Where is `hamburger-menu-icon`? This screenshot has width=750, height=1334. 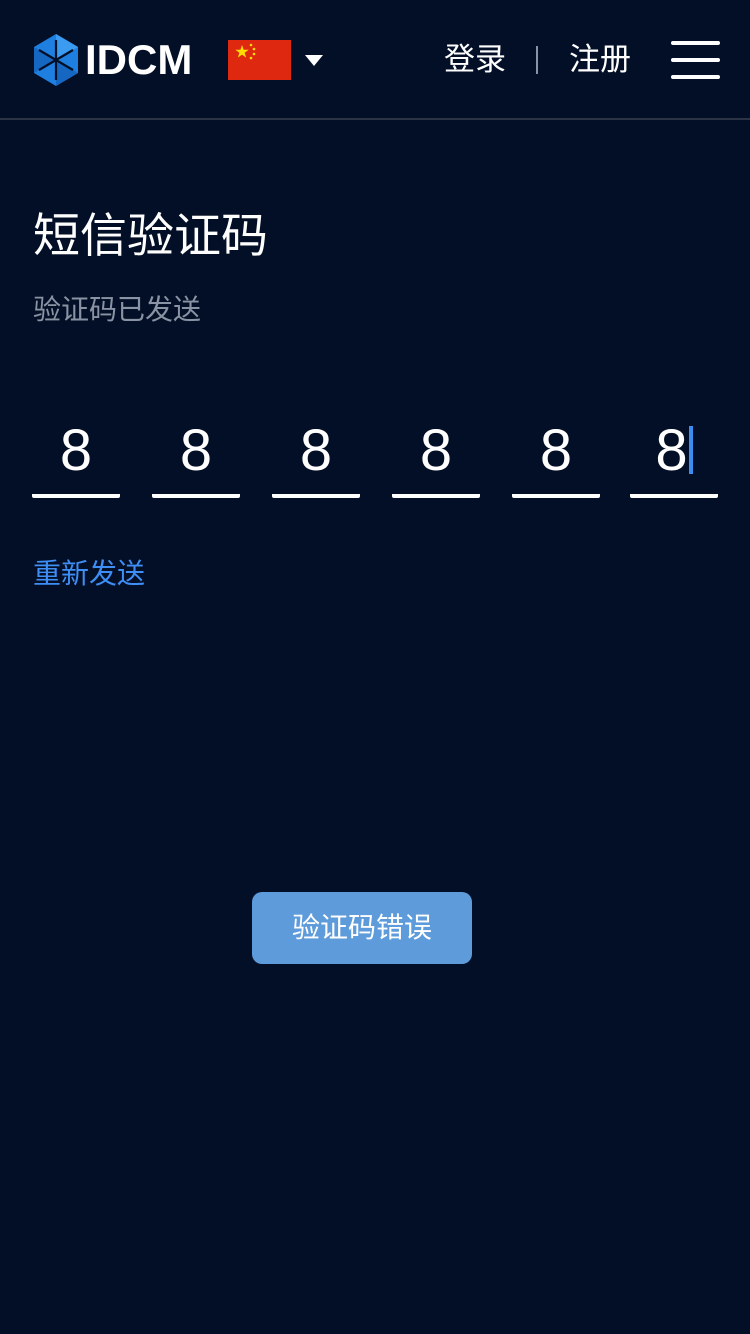
hamburger-menu-icon is located at coordinates (695, 60).